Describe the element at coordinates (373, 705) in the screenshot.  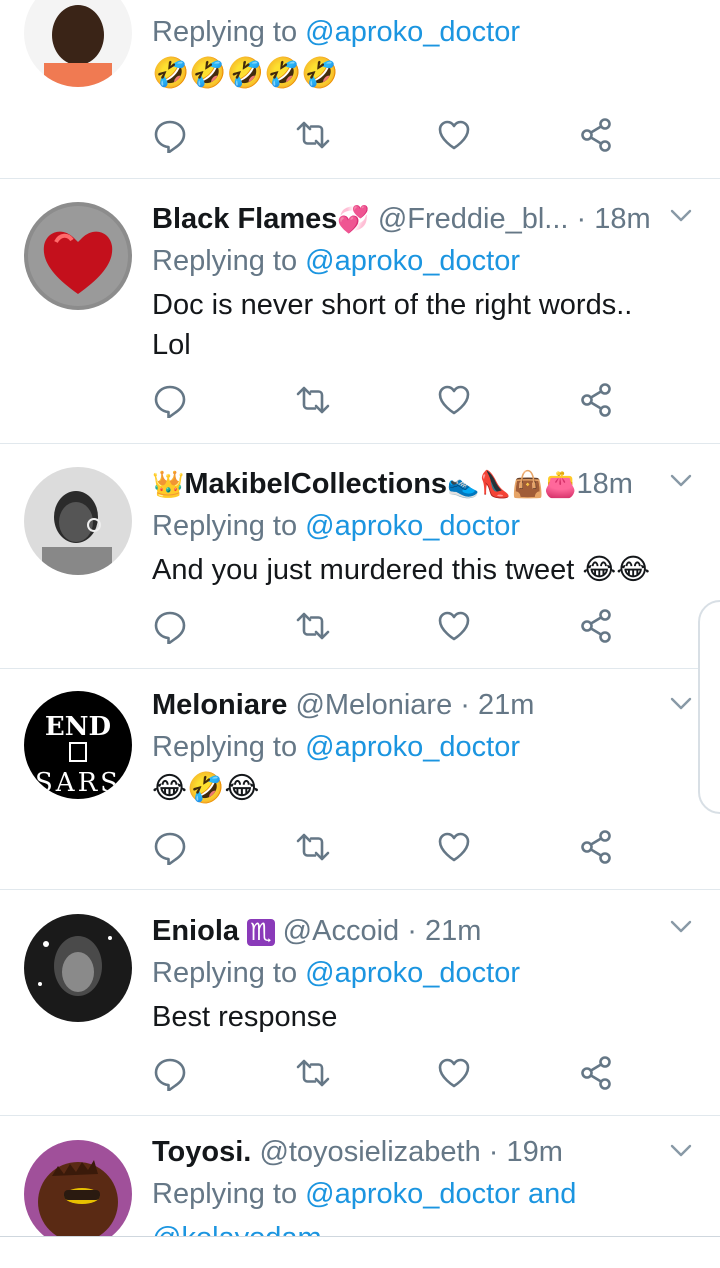
I see `handle: @Meloniare` at that location.